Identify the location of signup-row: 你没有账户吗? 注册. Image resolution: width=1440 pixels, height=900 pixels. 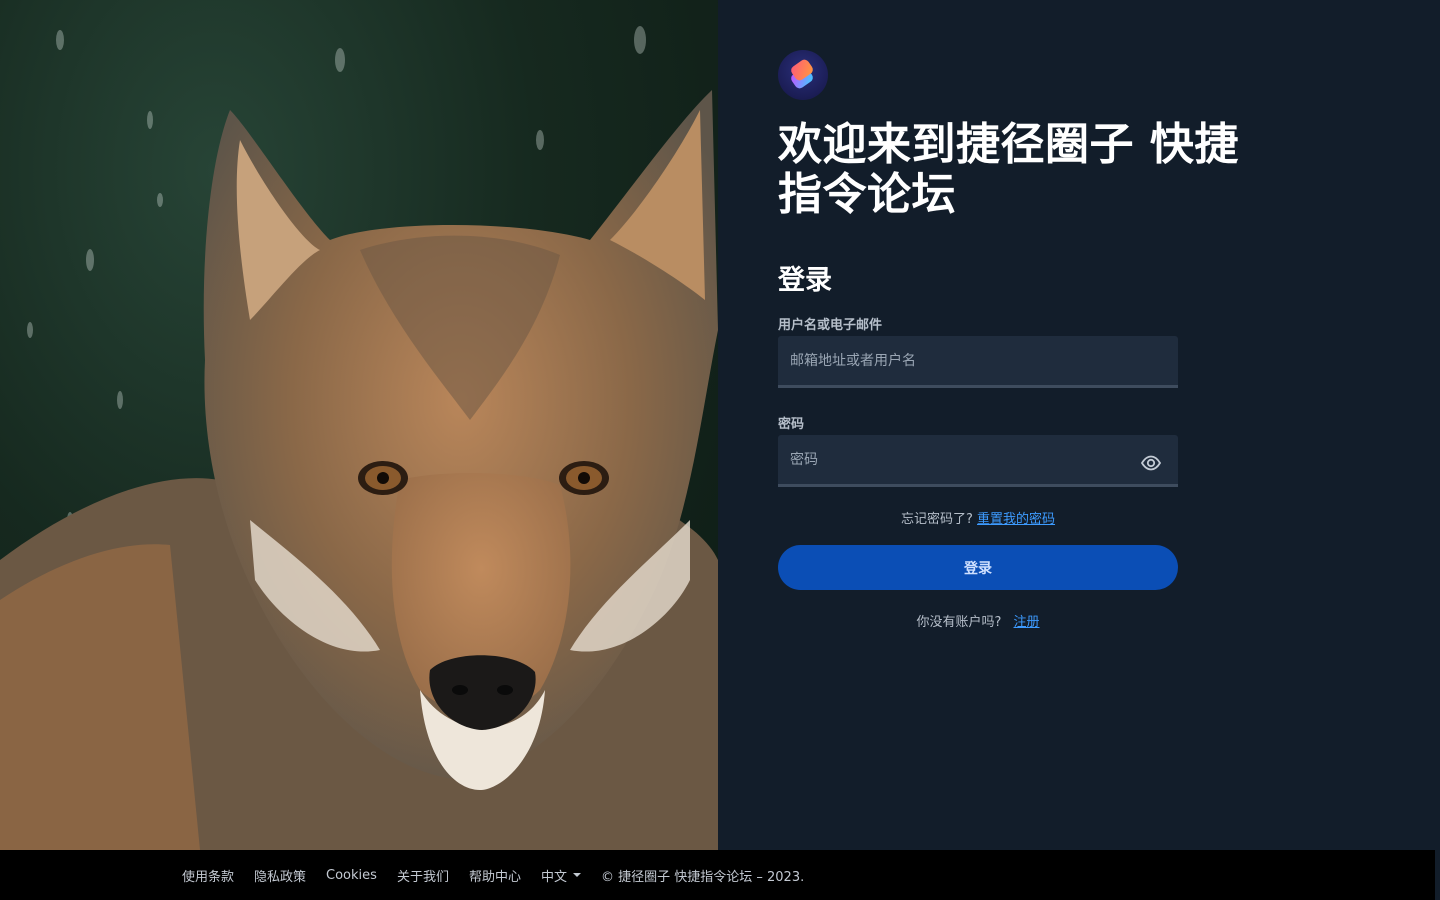
(978, 620).